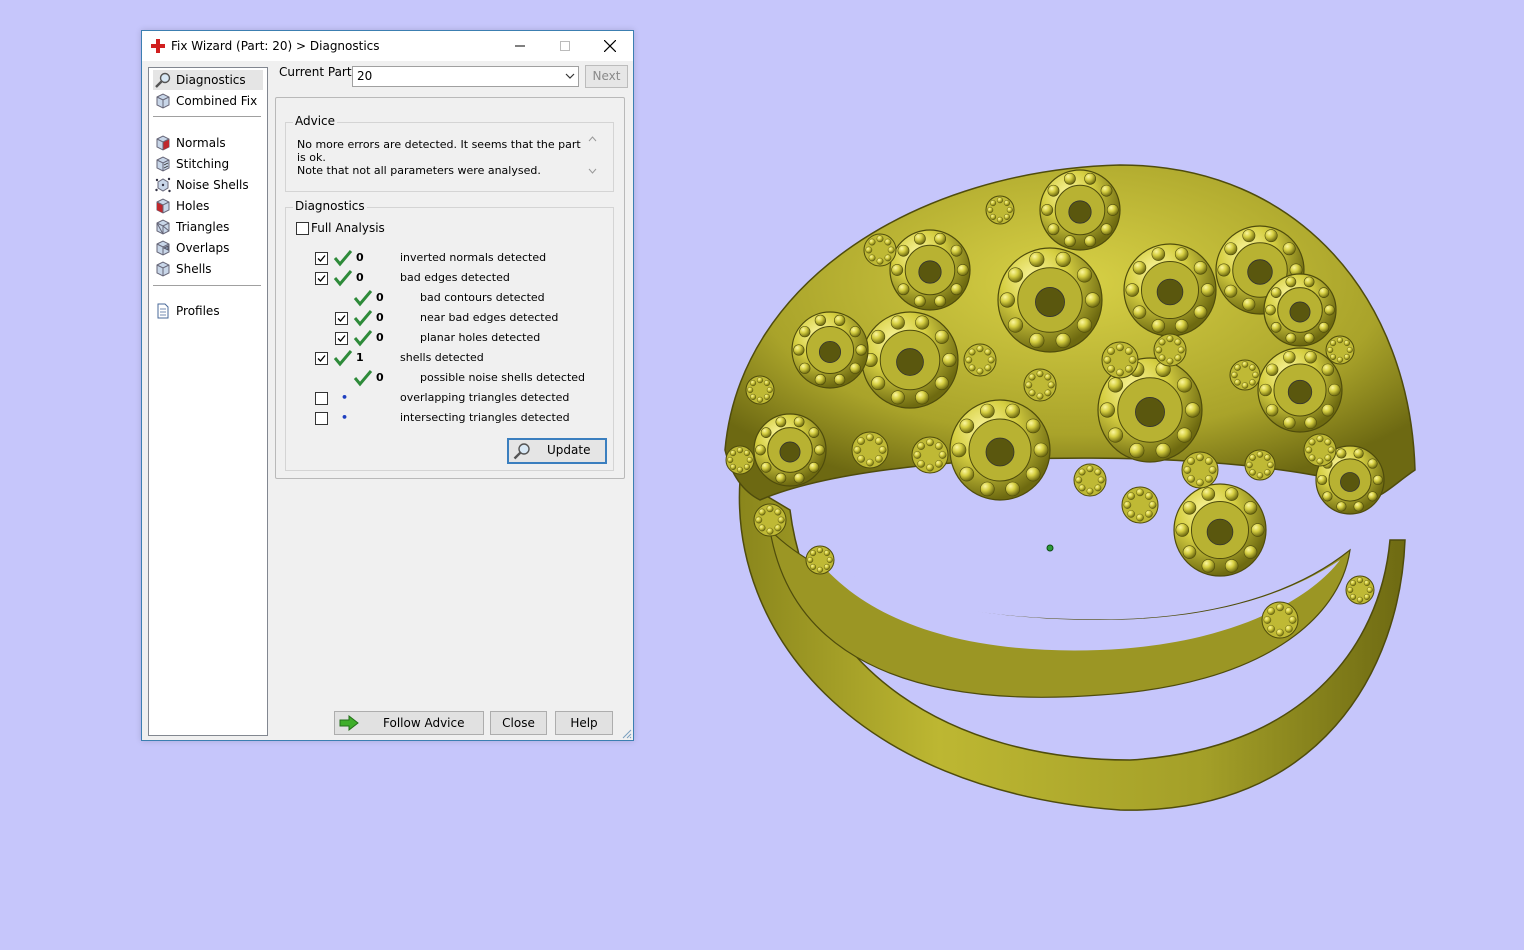 This screenshot has height=950, width=1524. I want to click on green-arrow-right-icon, so click(349, 723).